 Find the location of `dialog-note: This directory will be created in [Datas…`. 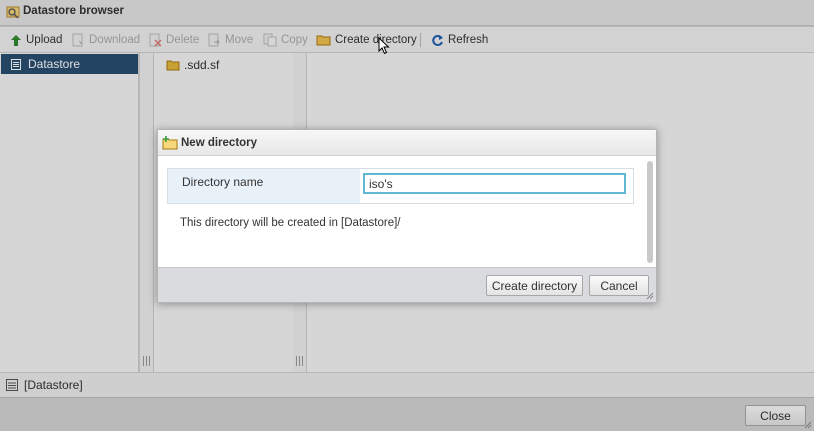

dialog-note: This directory will be created in [Datas… is located at coordinates (290, 223).